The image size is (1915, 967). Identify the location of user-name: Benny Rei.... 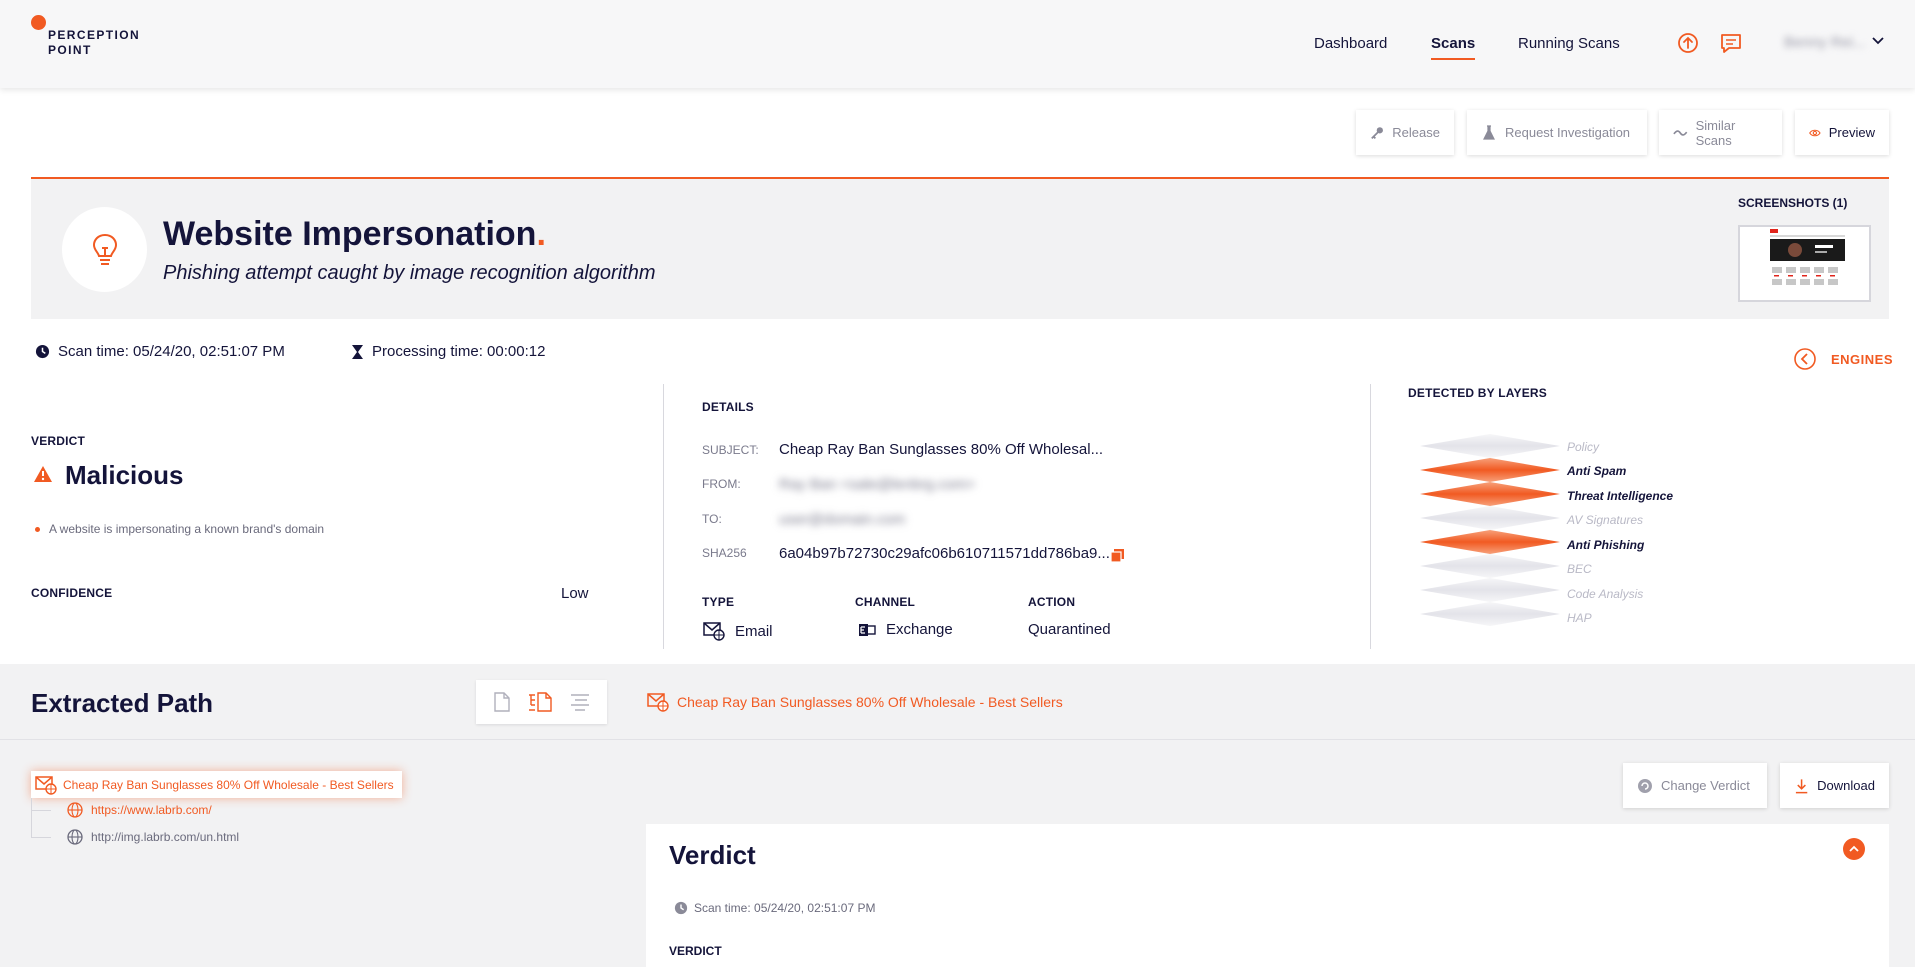
(1825, 42).